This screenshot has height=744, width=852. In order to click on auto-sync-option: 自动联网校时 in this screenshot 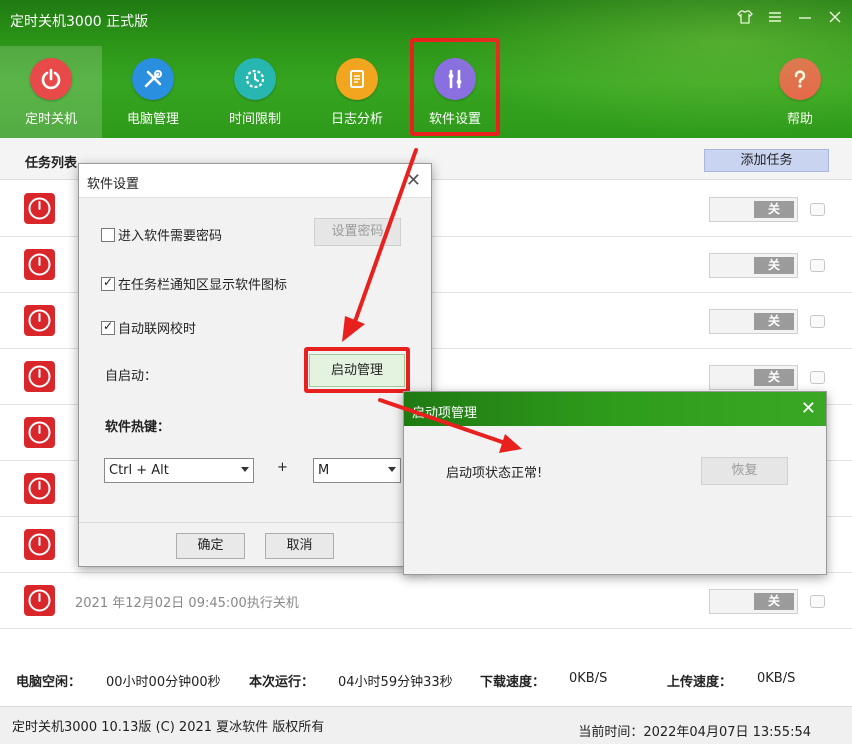, I will do `click(148, 327)`.